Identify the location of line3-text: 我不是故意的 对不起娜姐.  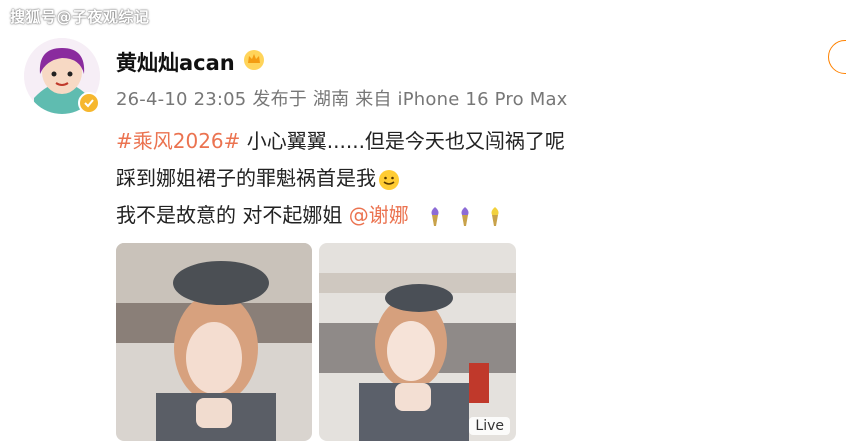
(232, 215).